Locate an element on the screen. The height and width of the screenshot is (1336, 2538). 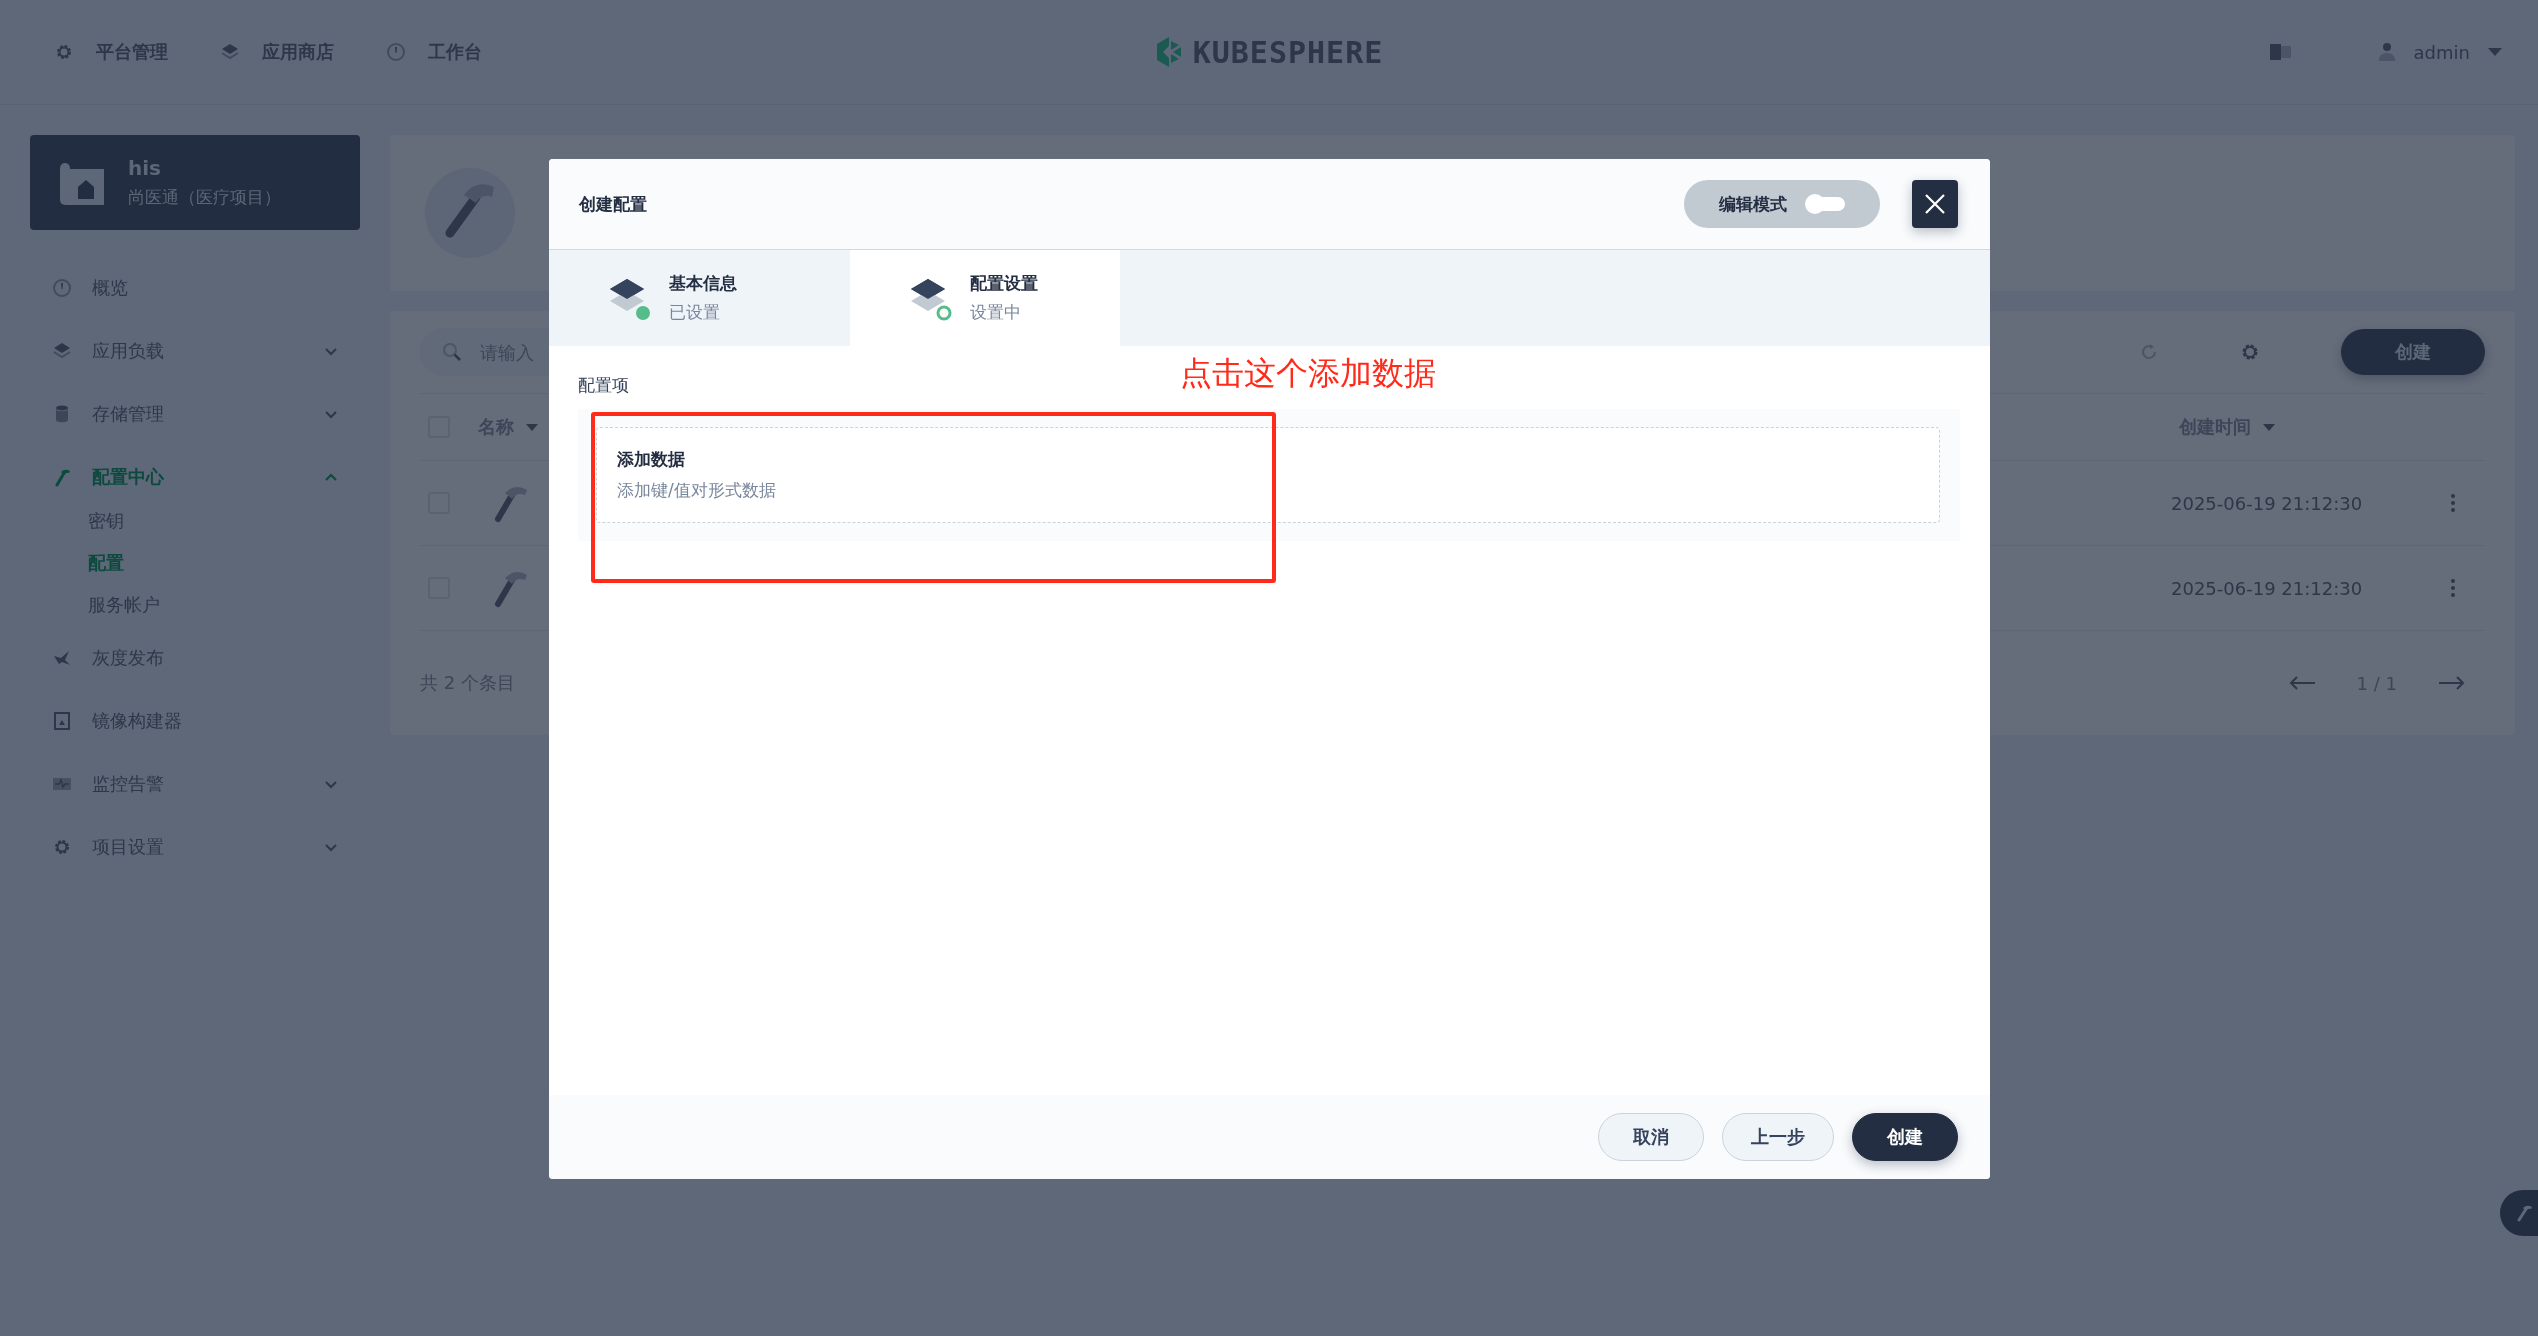
project-name: his is located at coordinates (145, 168).